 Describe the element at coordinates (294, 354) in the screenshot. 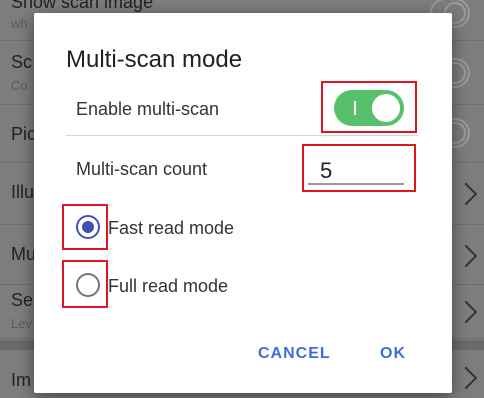

I see `cancel-button: CANCEL` at that location.